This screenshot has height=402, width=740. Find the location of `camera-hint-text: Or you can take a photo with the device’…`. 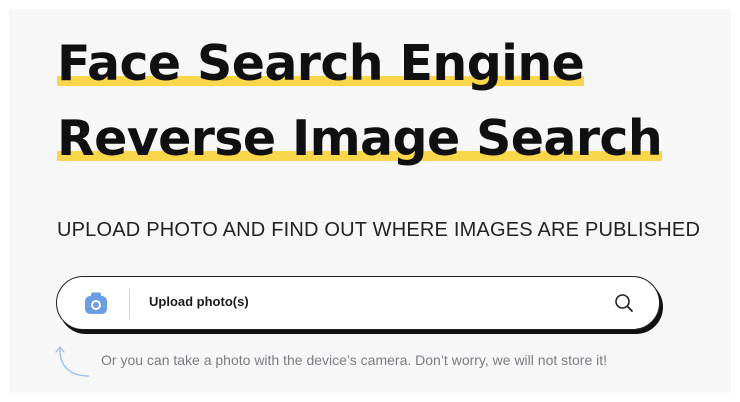

camera-hint-text: Or you can take a photo with the device’… is located at coordinates (354, 360).